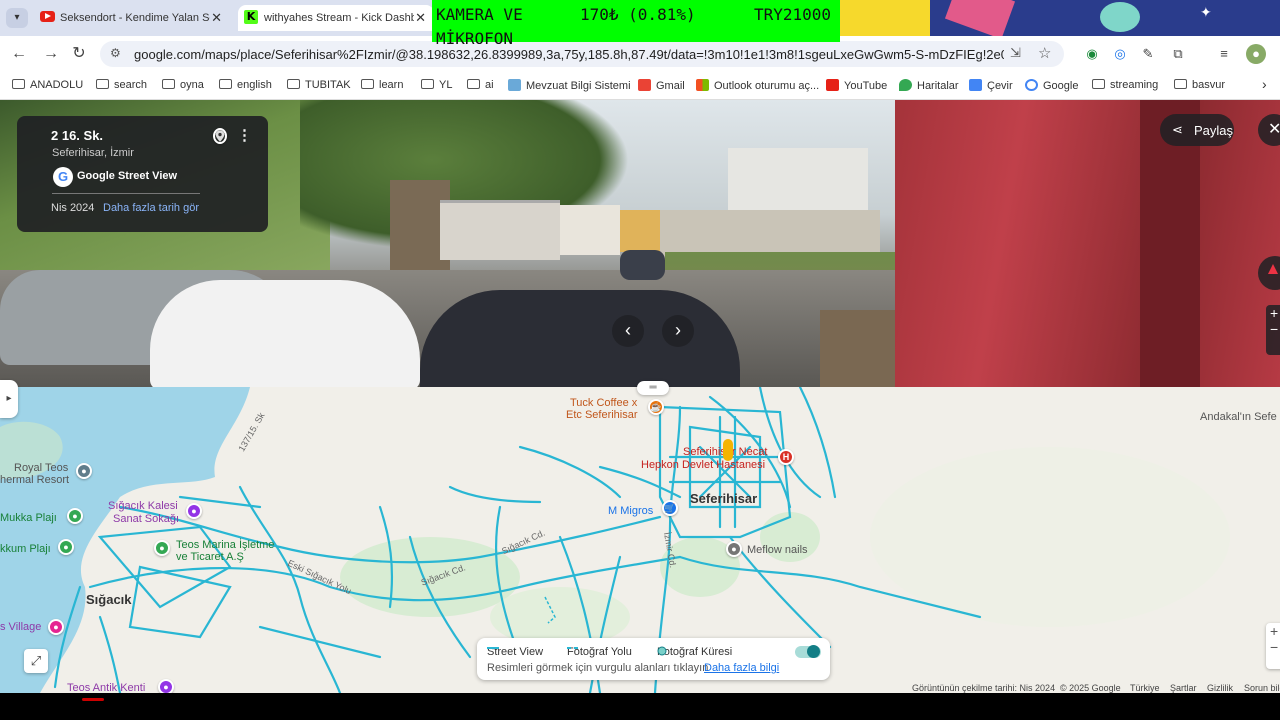 The image size is (1280, 720). What do you see at coordinates (1092, 54) in the screenshot?
I see `extension-icon: ◉` at bounding box center [1092, 54].